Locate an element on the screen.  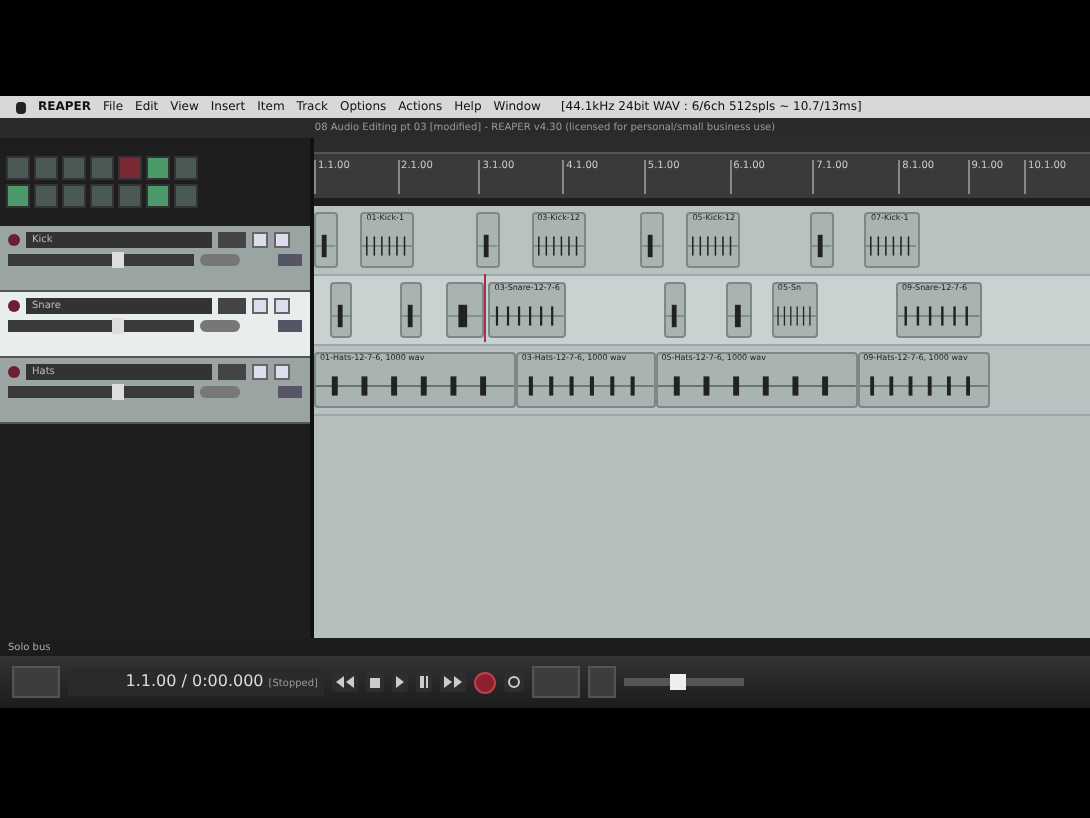
record-button is located at coordinates (485, 682).